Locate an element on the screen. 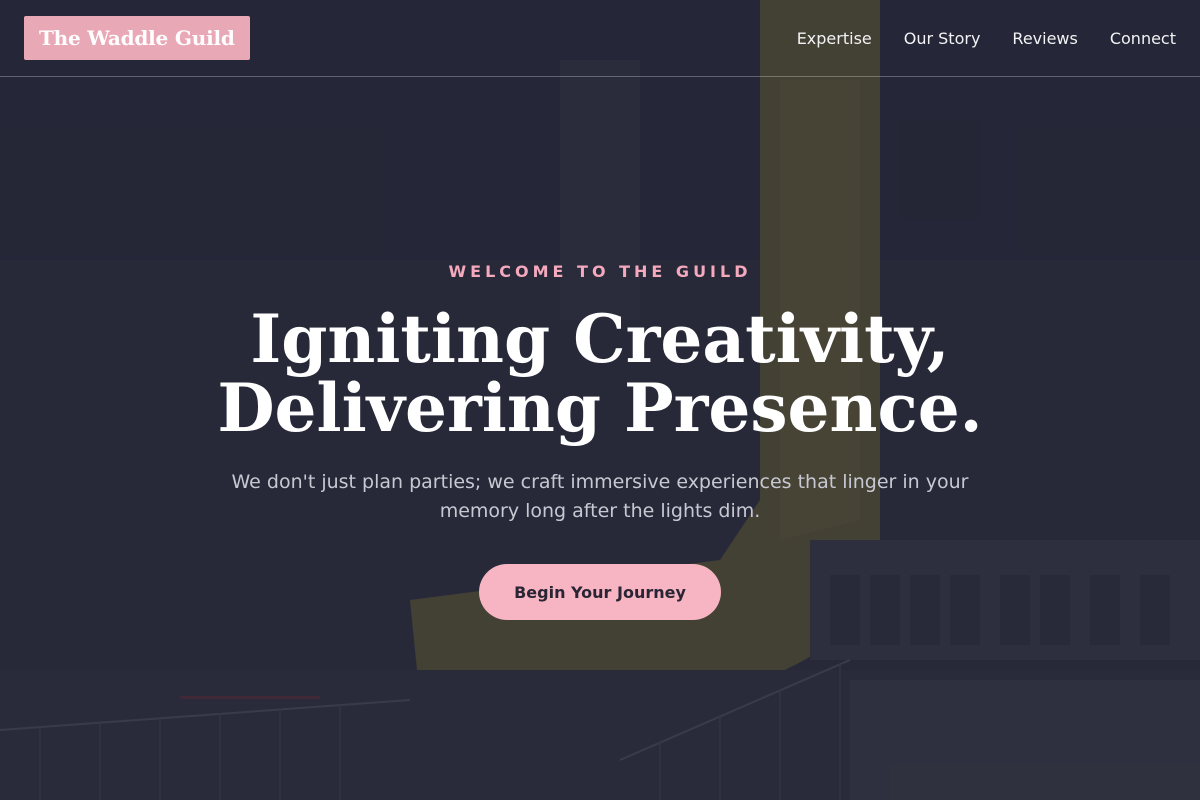 The image size is (1200, 800). nav-link-reviews: Reviews is located at coordinates (1044, 38).